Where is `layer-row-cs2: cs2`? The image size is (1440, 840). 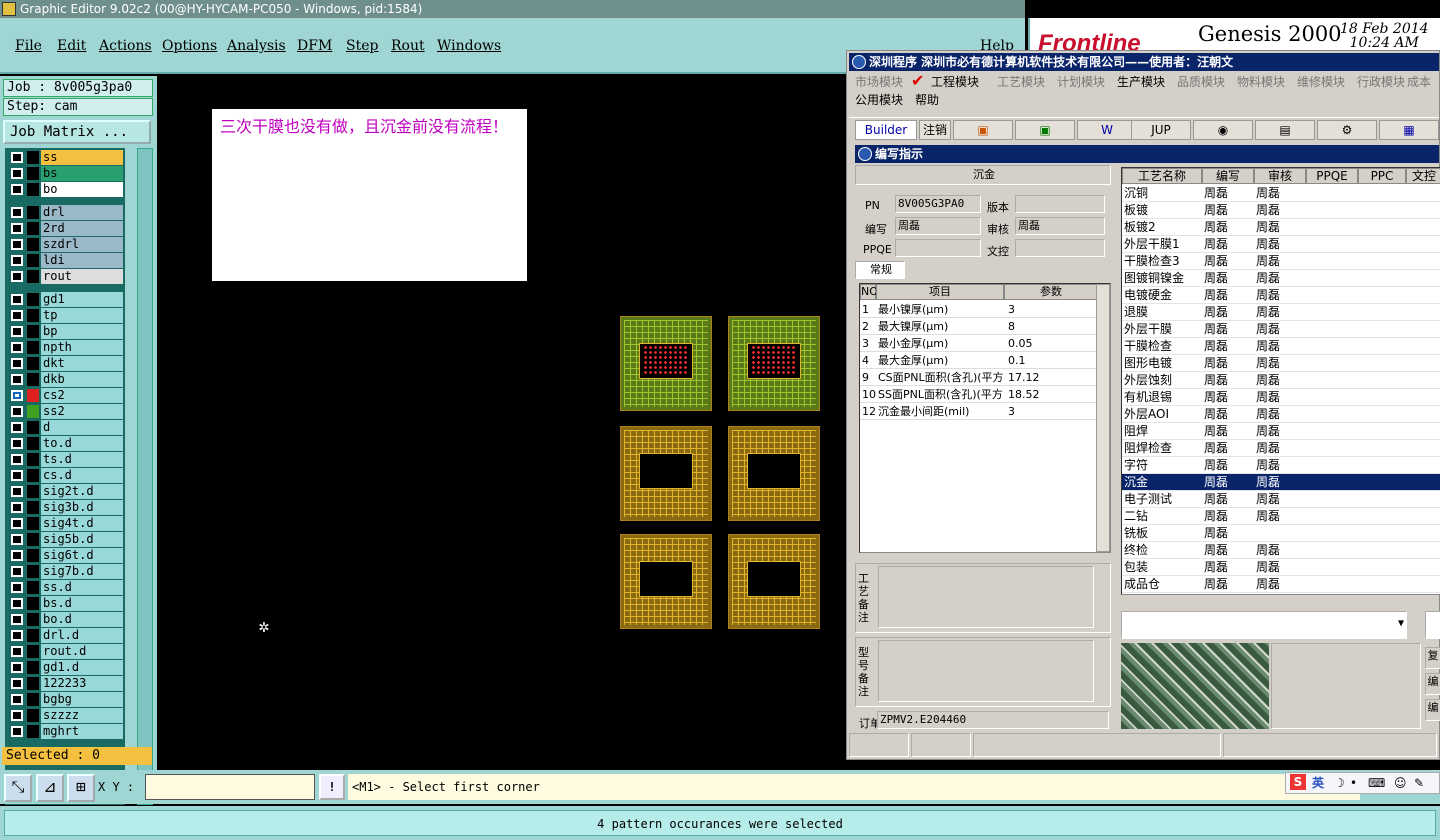 layer-row-cs2: cs2 is located at coordinates (66, 395).